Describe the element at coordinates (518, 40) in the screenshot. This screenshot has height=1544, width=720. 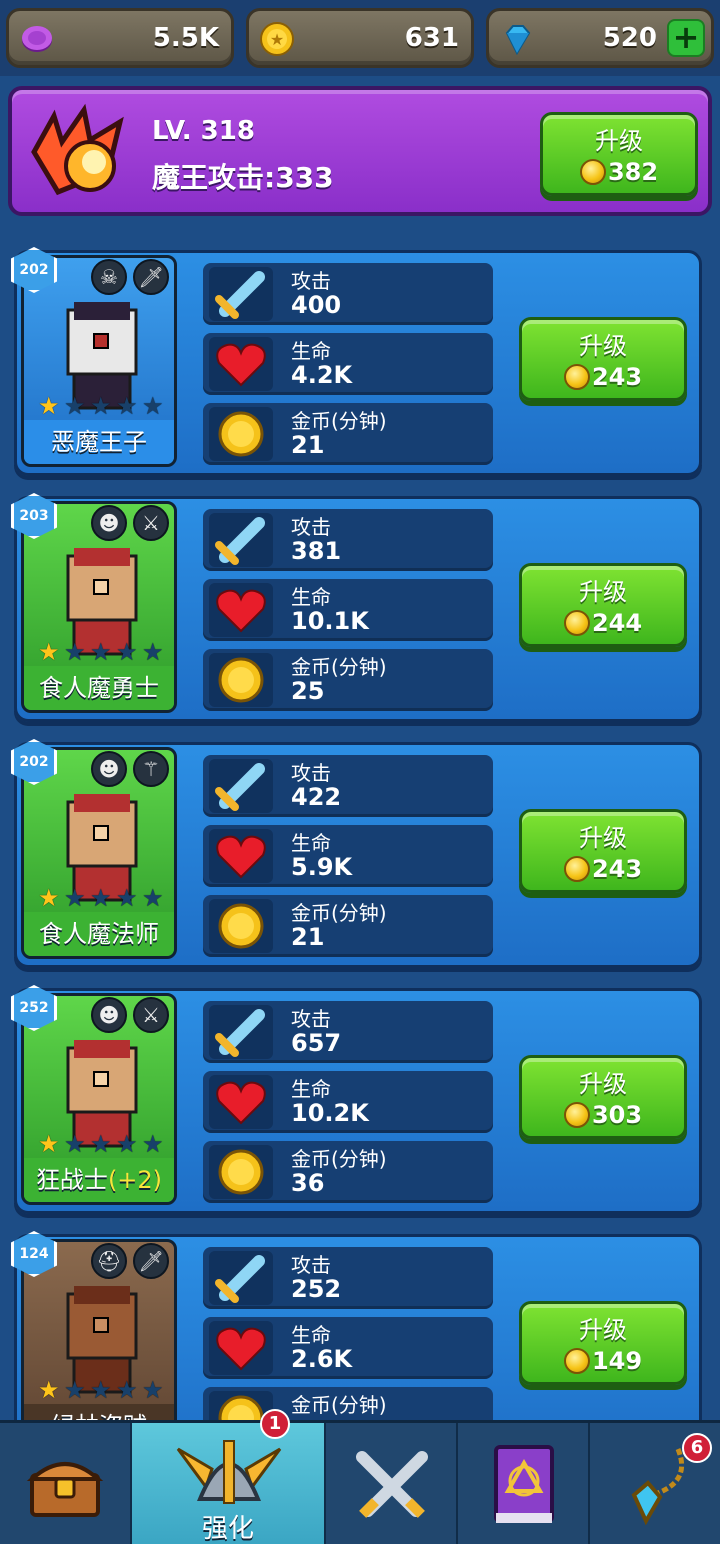
I see `diamond-icon` at that location.